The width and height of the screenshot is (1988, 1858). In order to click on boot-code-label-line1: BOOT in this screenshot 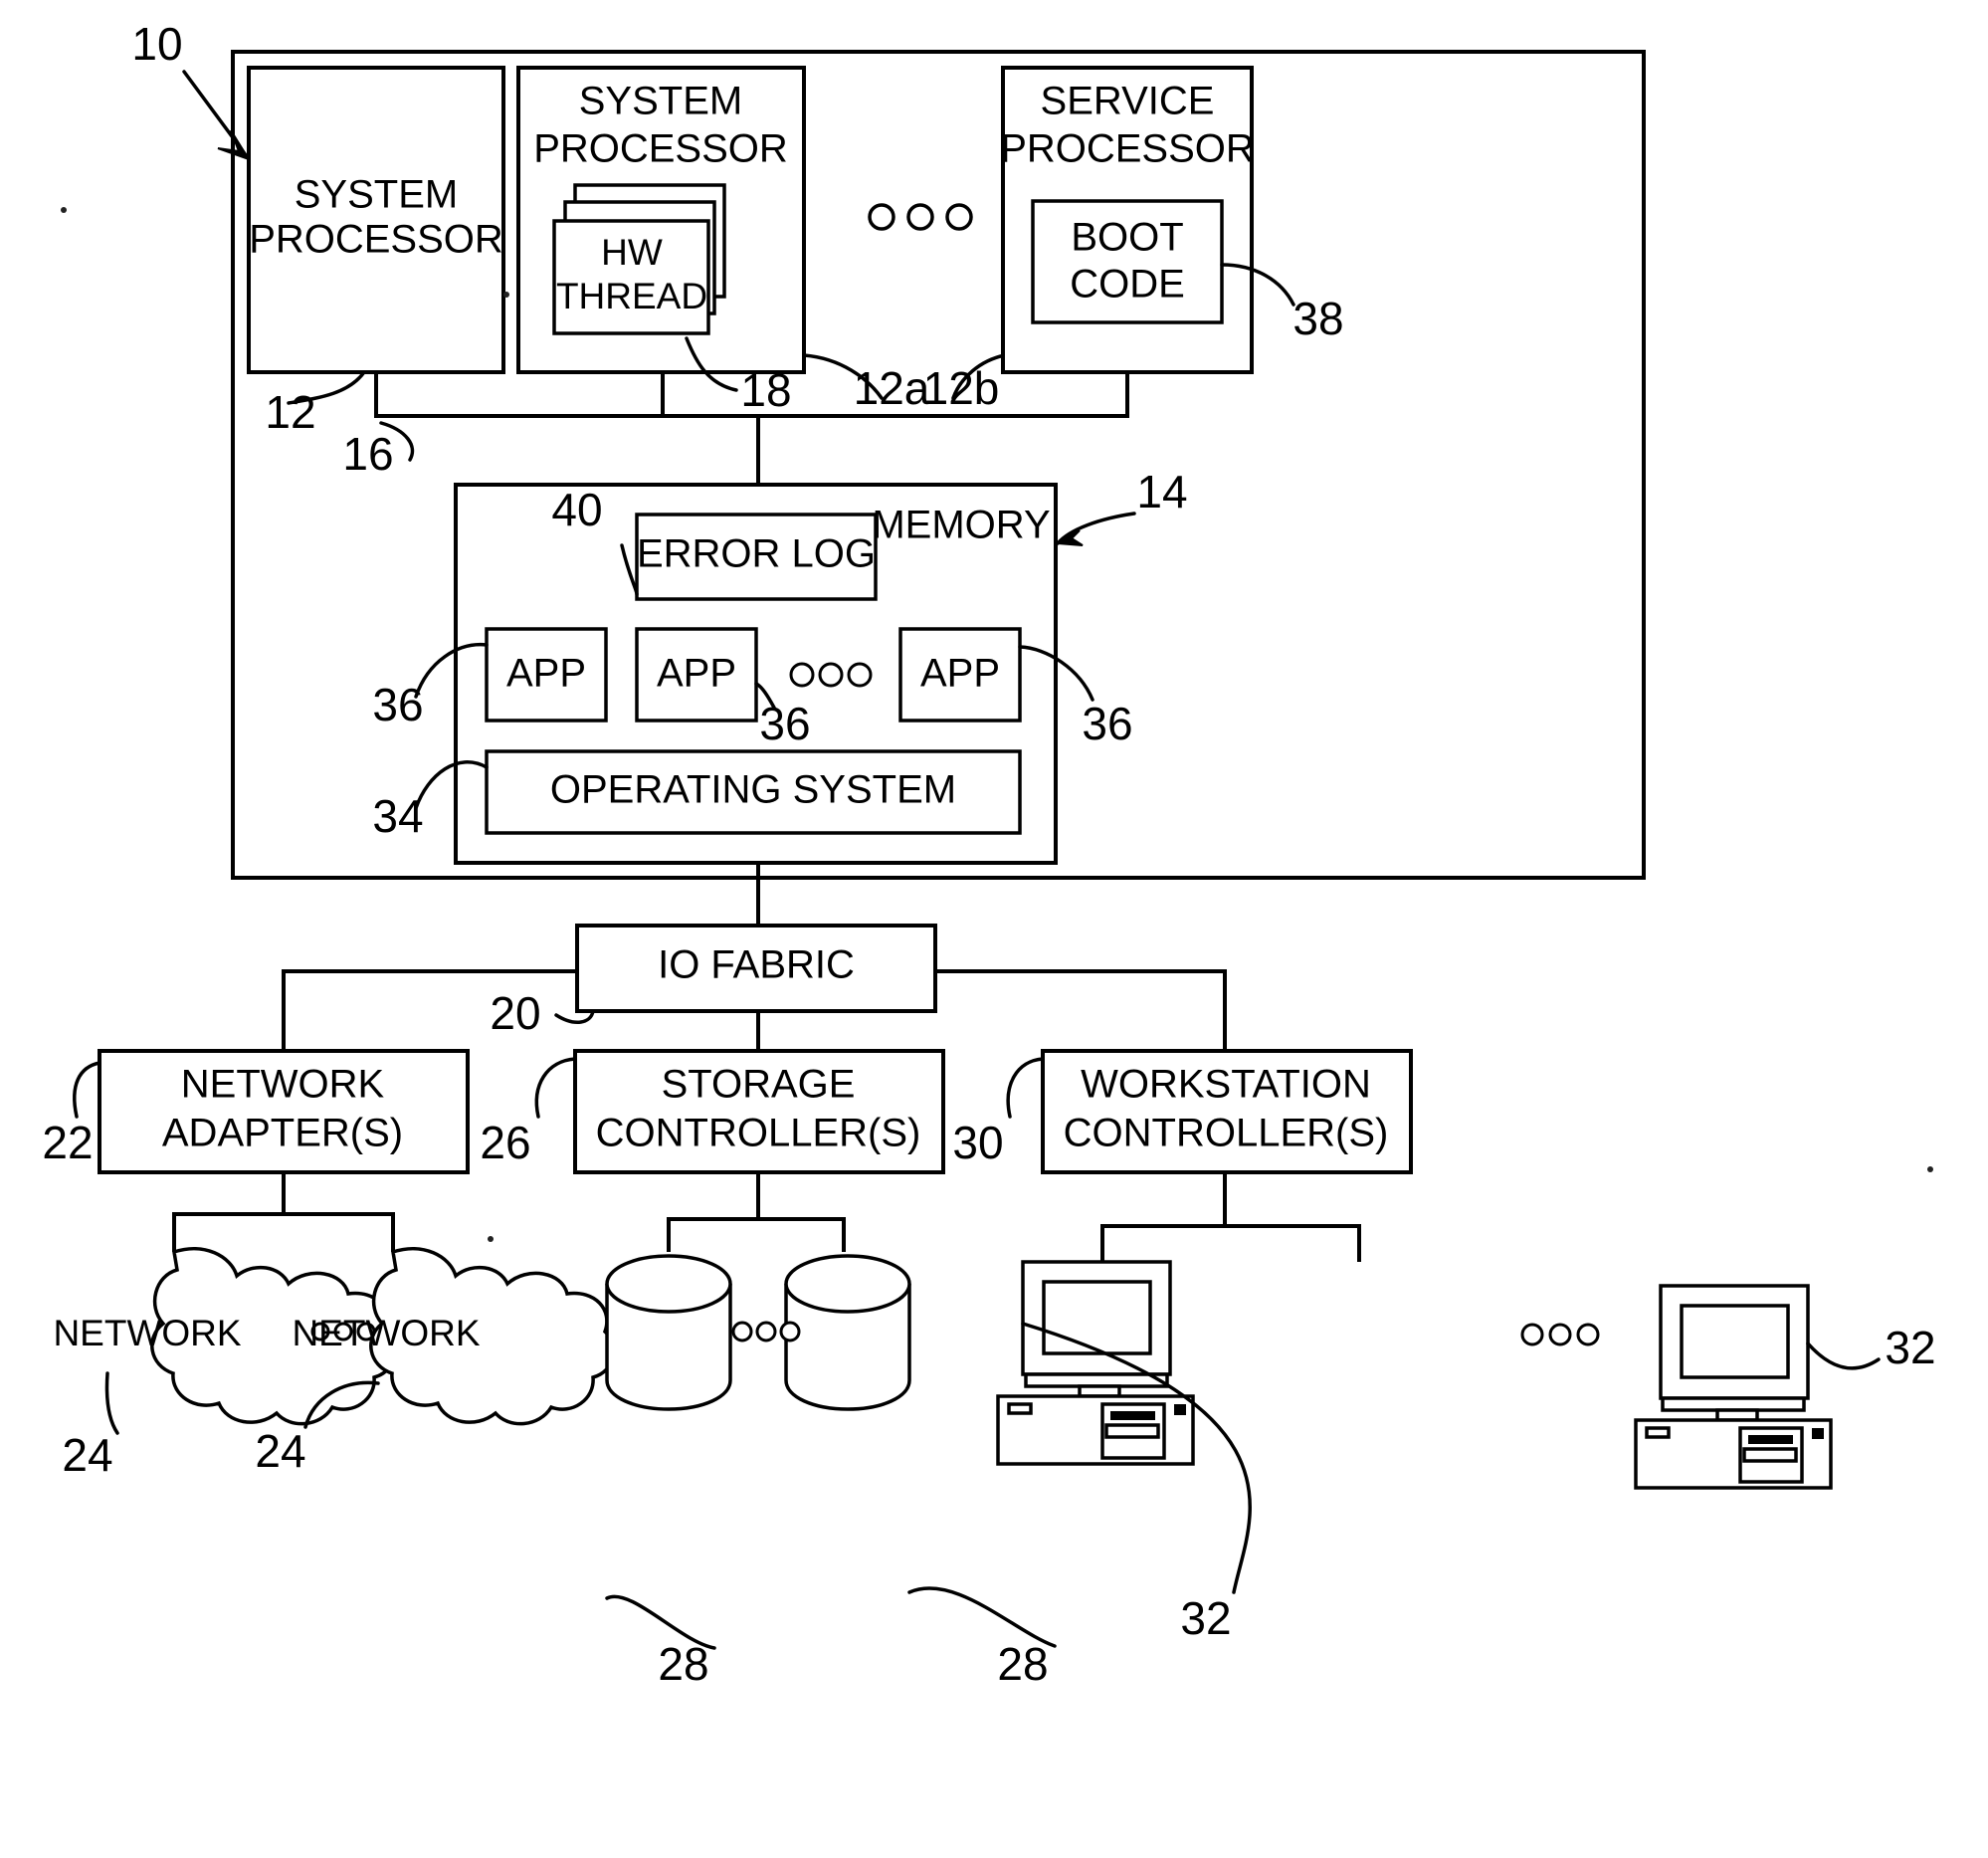, I will do `click(1127, 238)`.